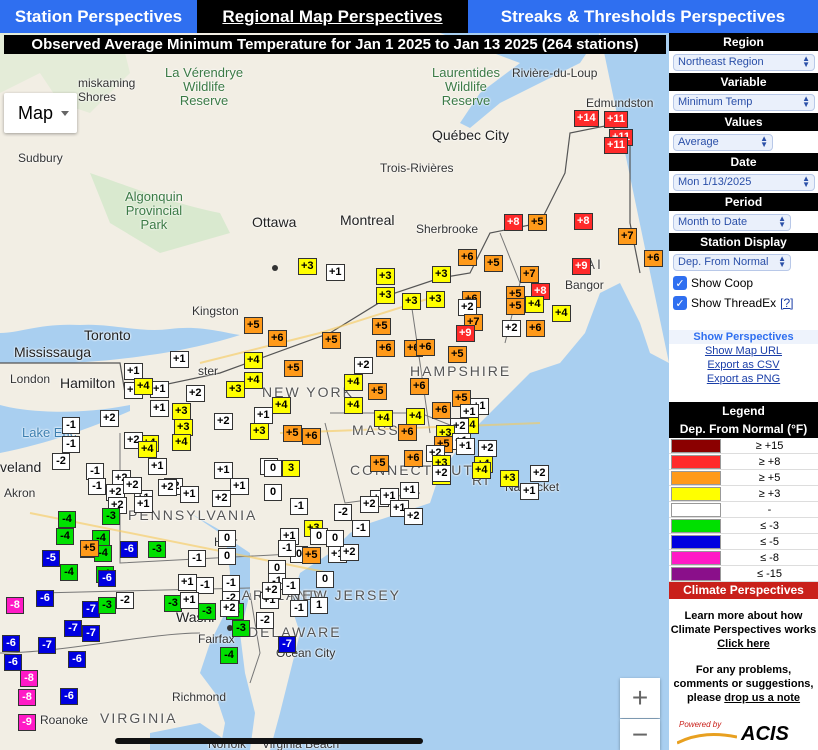 The image size is (818, 750). What do you see at coordinates (583, 221) in the screenshot?
I see `station-marker: +8` at bounding box center [583, 221].